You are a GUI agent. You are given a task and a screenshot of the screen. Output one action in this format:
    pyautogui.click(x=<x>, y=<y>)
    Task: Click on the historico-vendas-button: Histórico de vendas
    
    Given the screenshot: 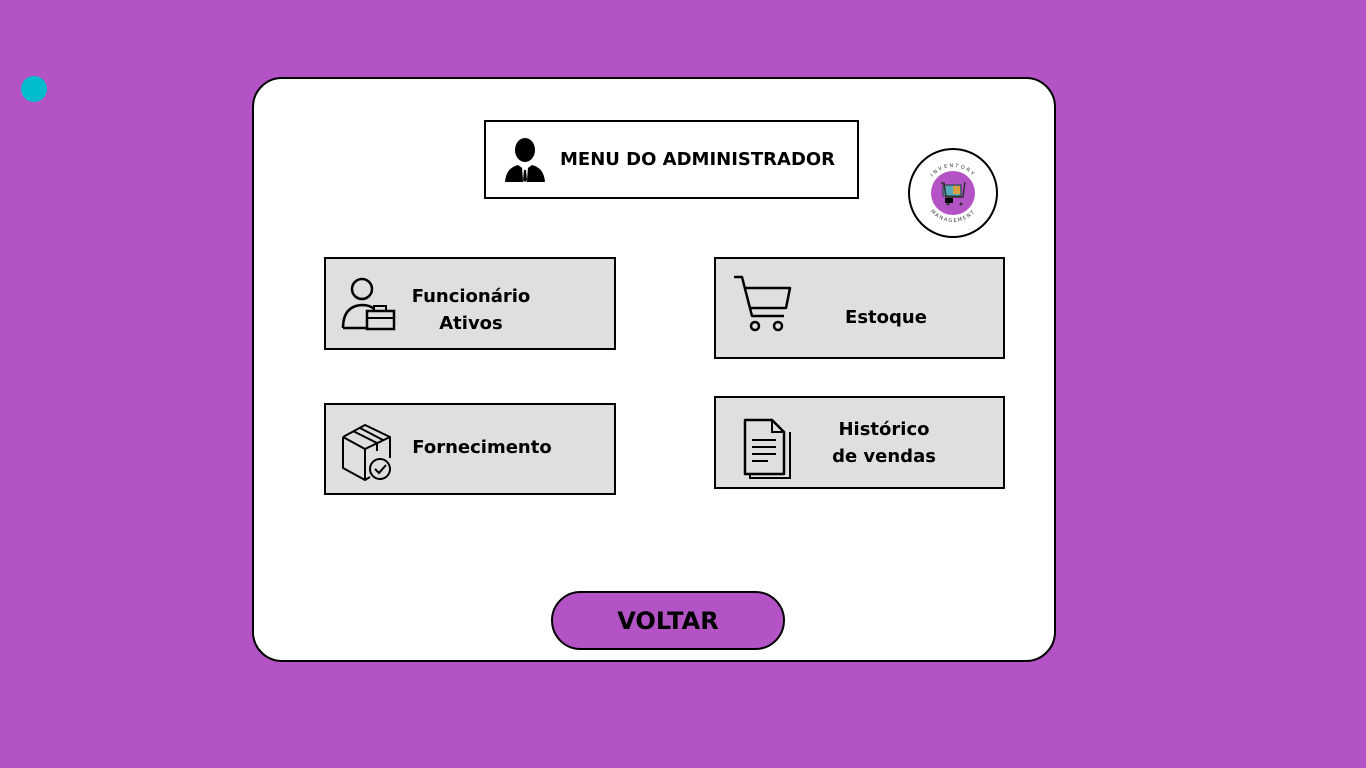 What is the action you would take?
    pyautogui.click(x=859, y=442)
    